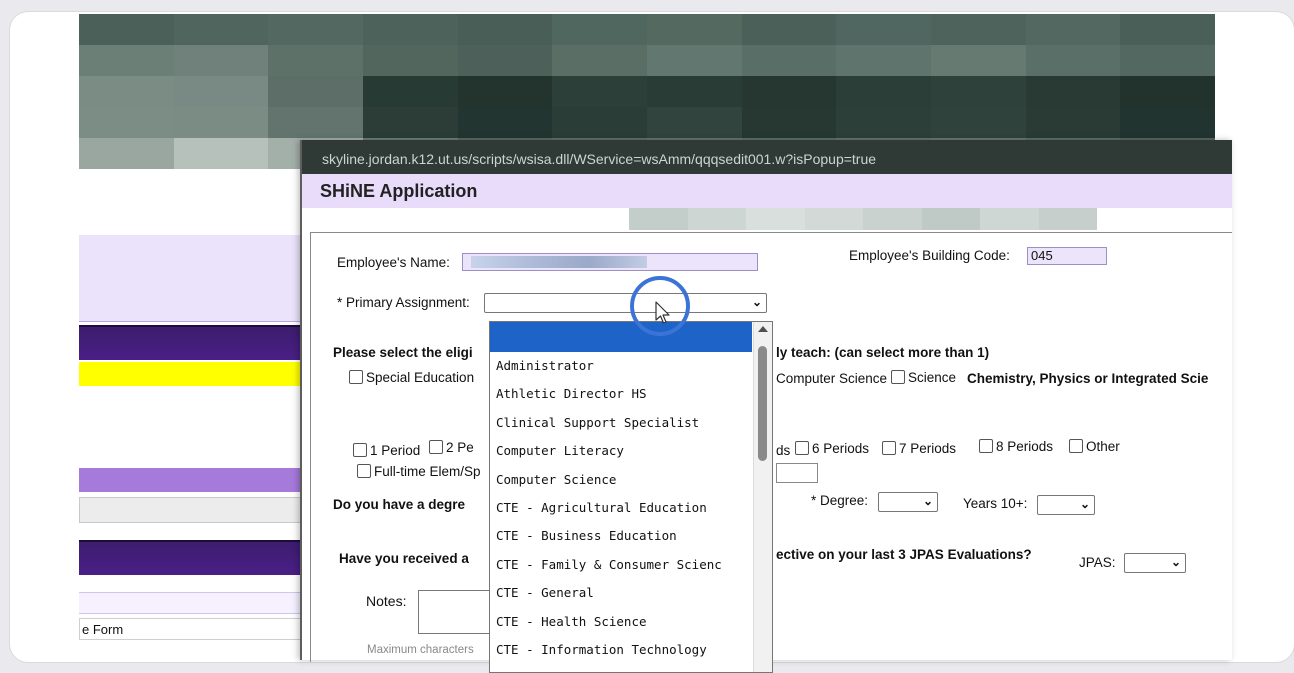 The height and width of the screenshot is (673, 1294). I want to click on period-8-option: 8 Periods, so click(1016, 446).